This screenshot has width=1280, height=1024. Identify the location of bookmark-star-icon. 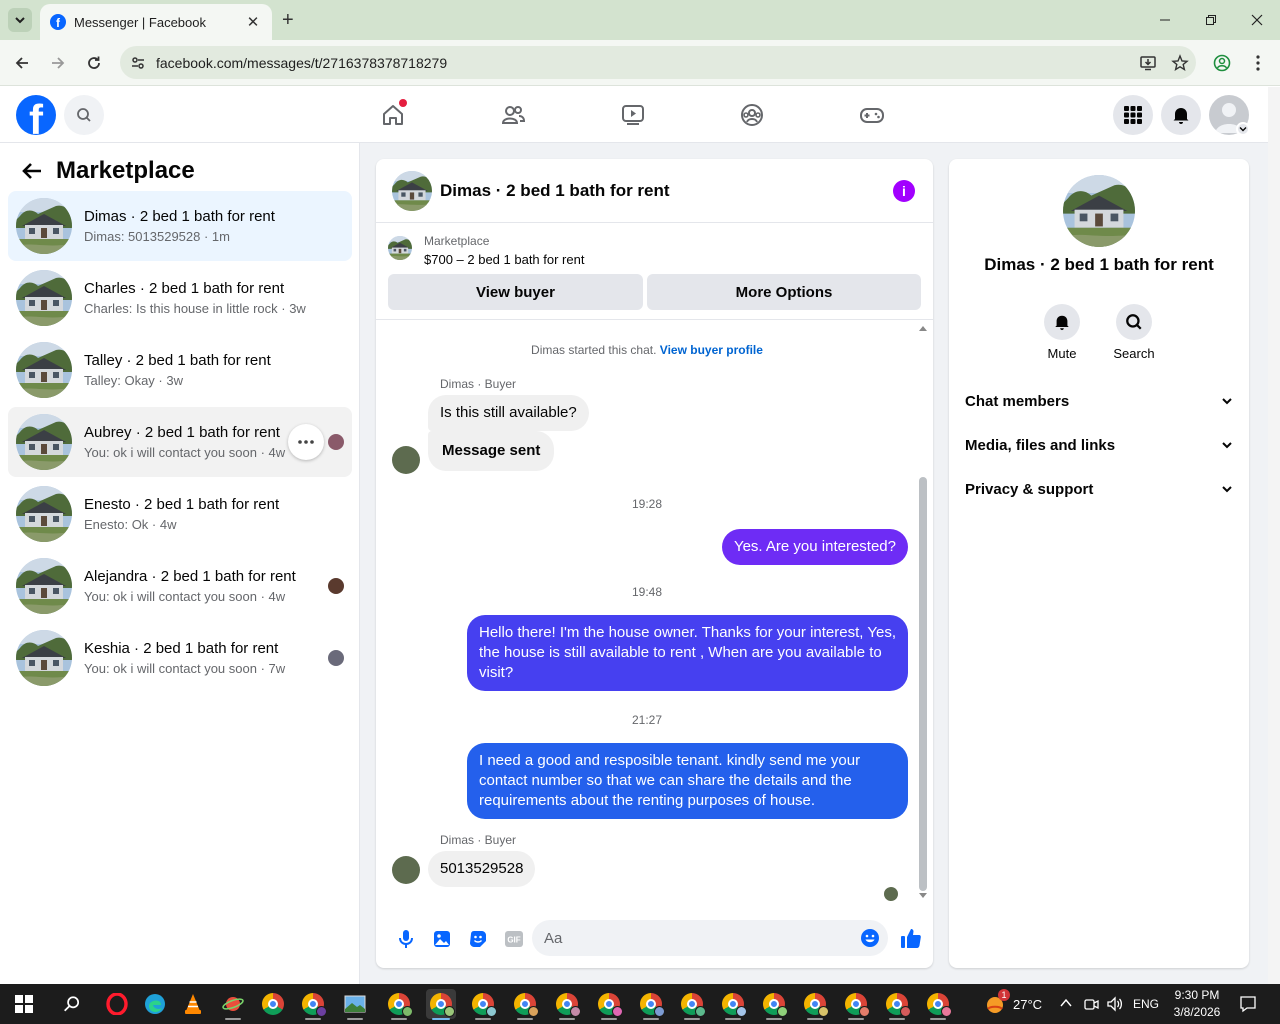
(1180, 62).